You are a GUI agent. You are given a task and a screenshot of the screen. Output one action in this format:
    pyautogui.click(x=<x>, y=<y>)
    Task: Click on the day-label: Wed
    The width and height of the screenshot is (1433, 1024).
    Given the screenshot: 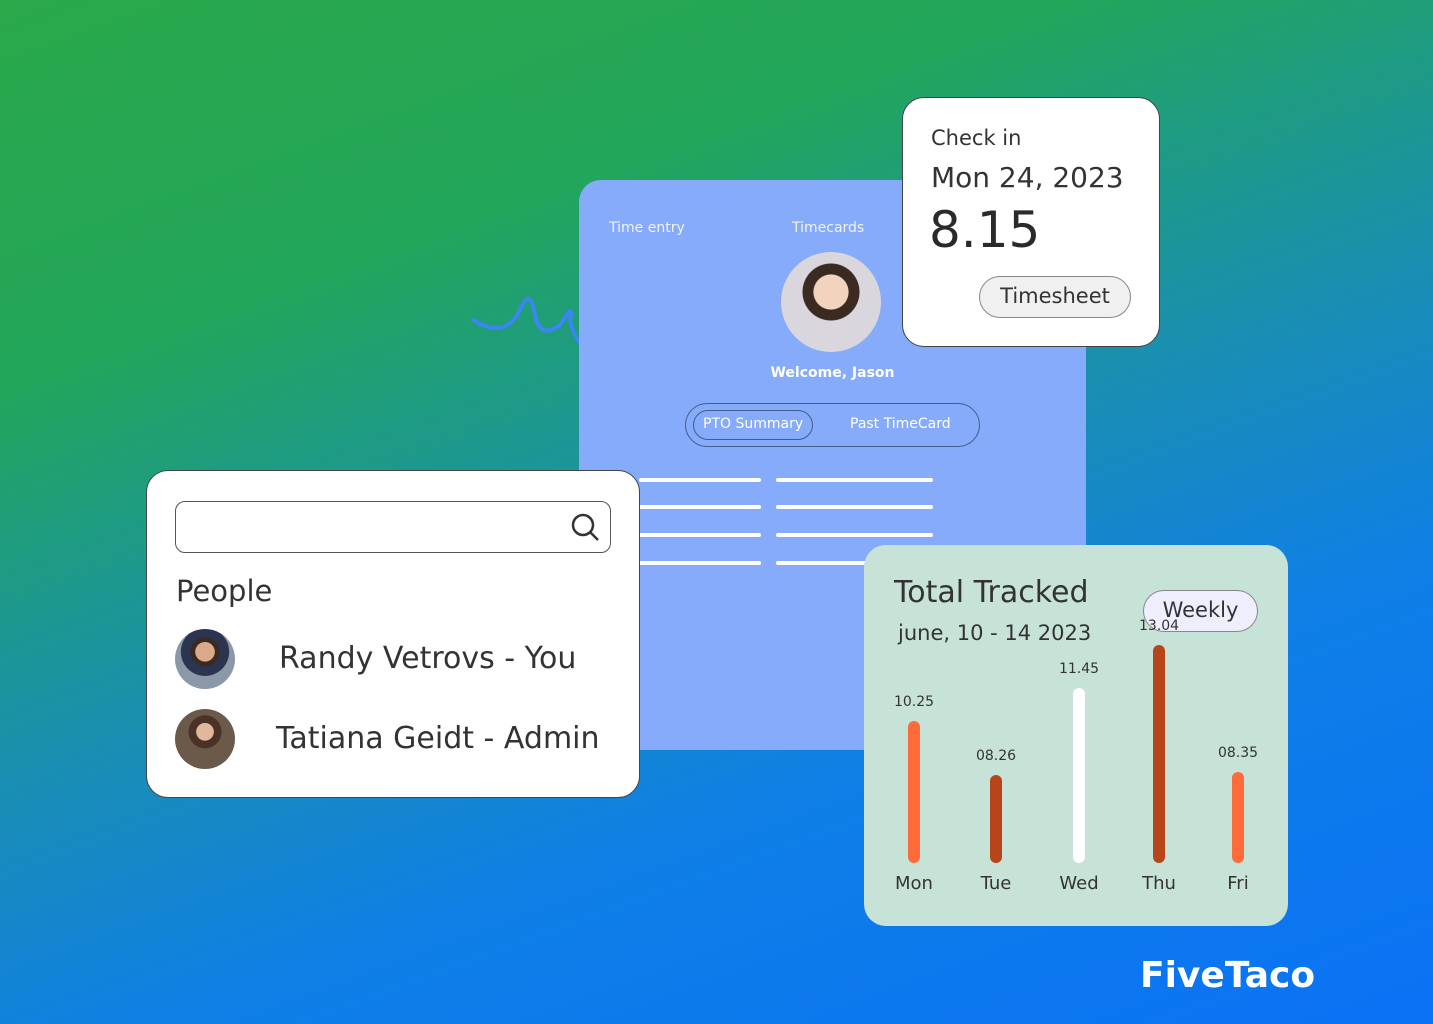 What is the action you would take?
    pyautogui.click(x=1079, y=883)
    